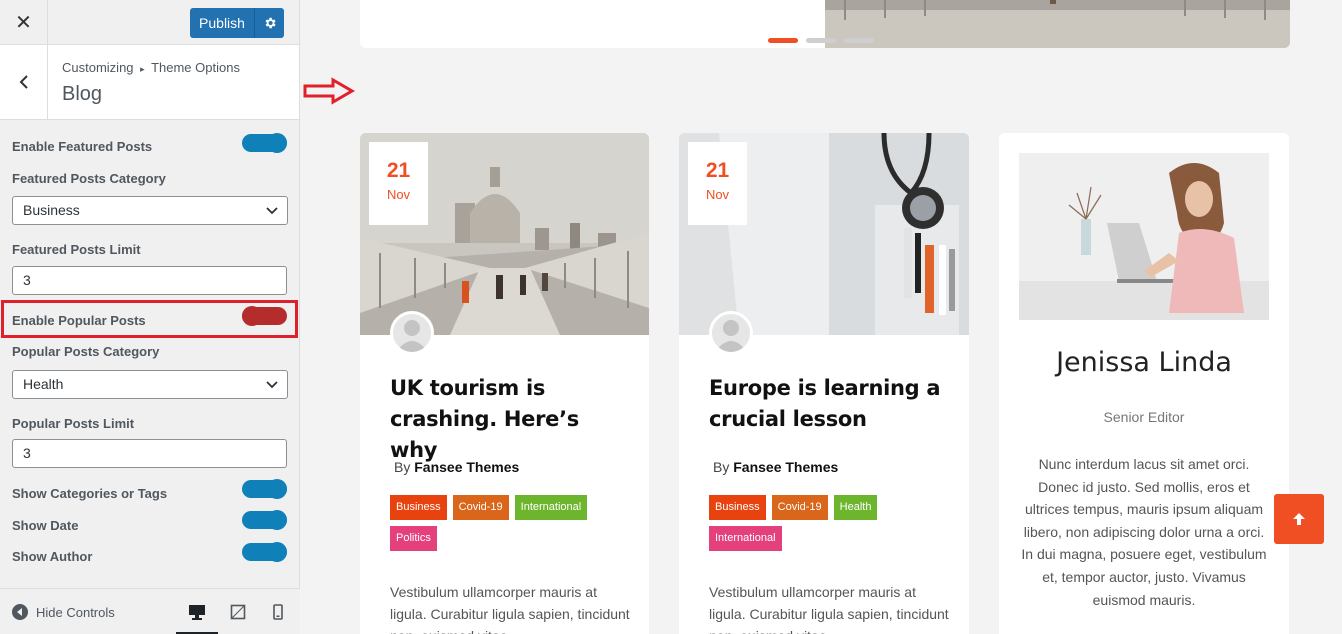  I want to click on post-title: Europe is learning a crucial lesson, so click(829, 404).